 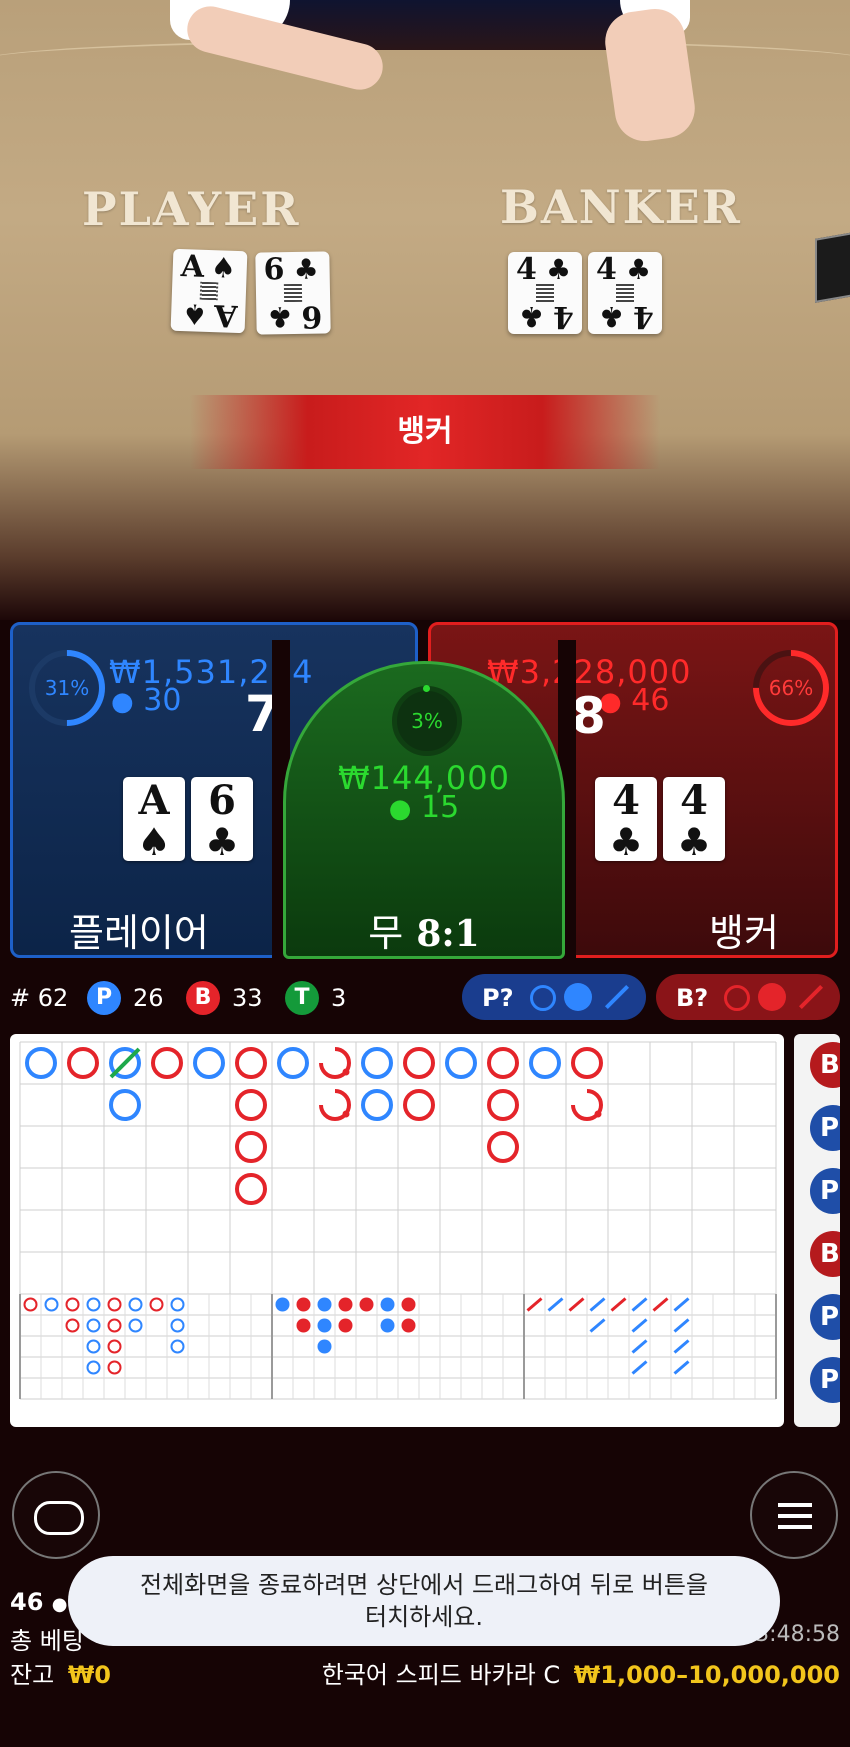 I want to click on table-info: 한국어 스피드 바카라 C ₩1,000–10,000,000, so click(x=581, y=1672).